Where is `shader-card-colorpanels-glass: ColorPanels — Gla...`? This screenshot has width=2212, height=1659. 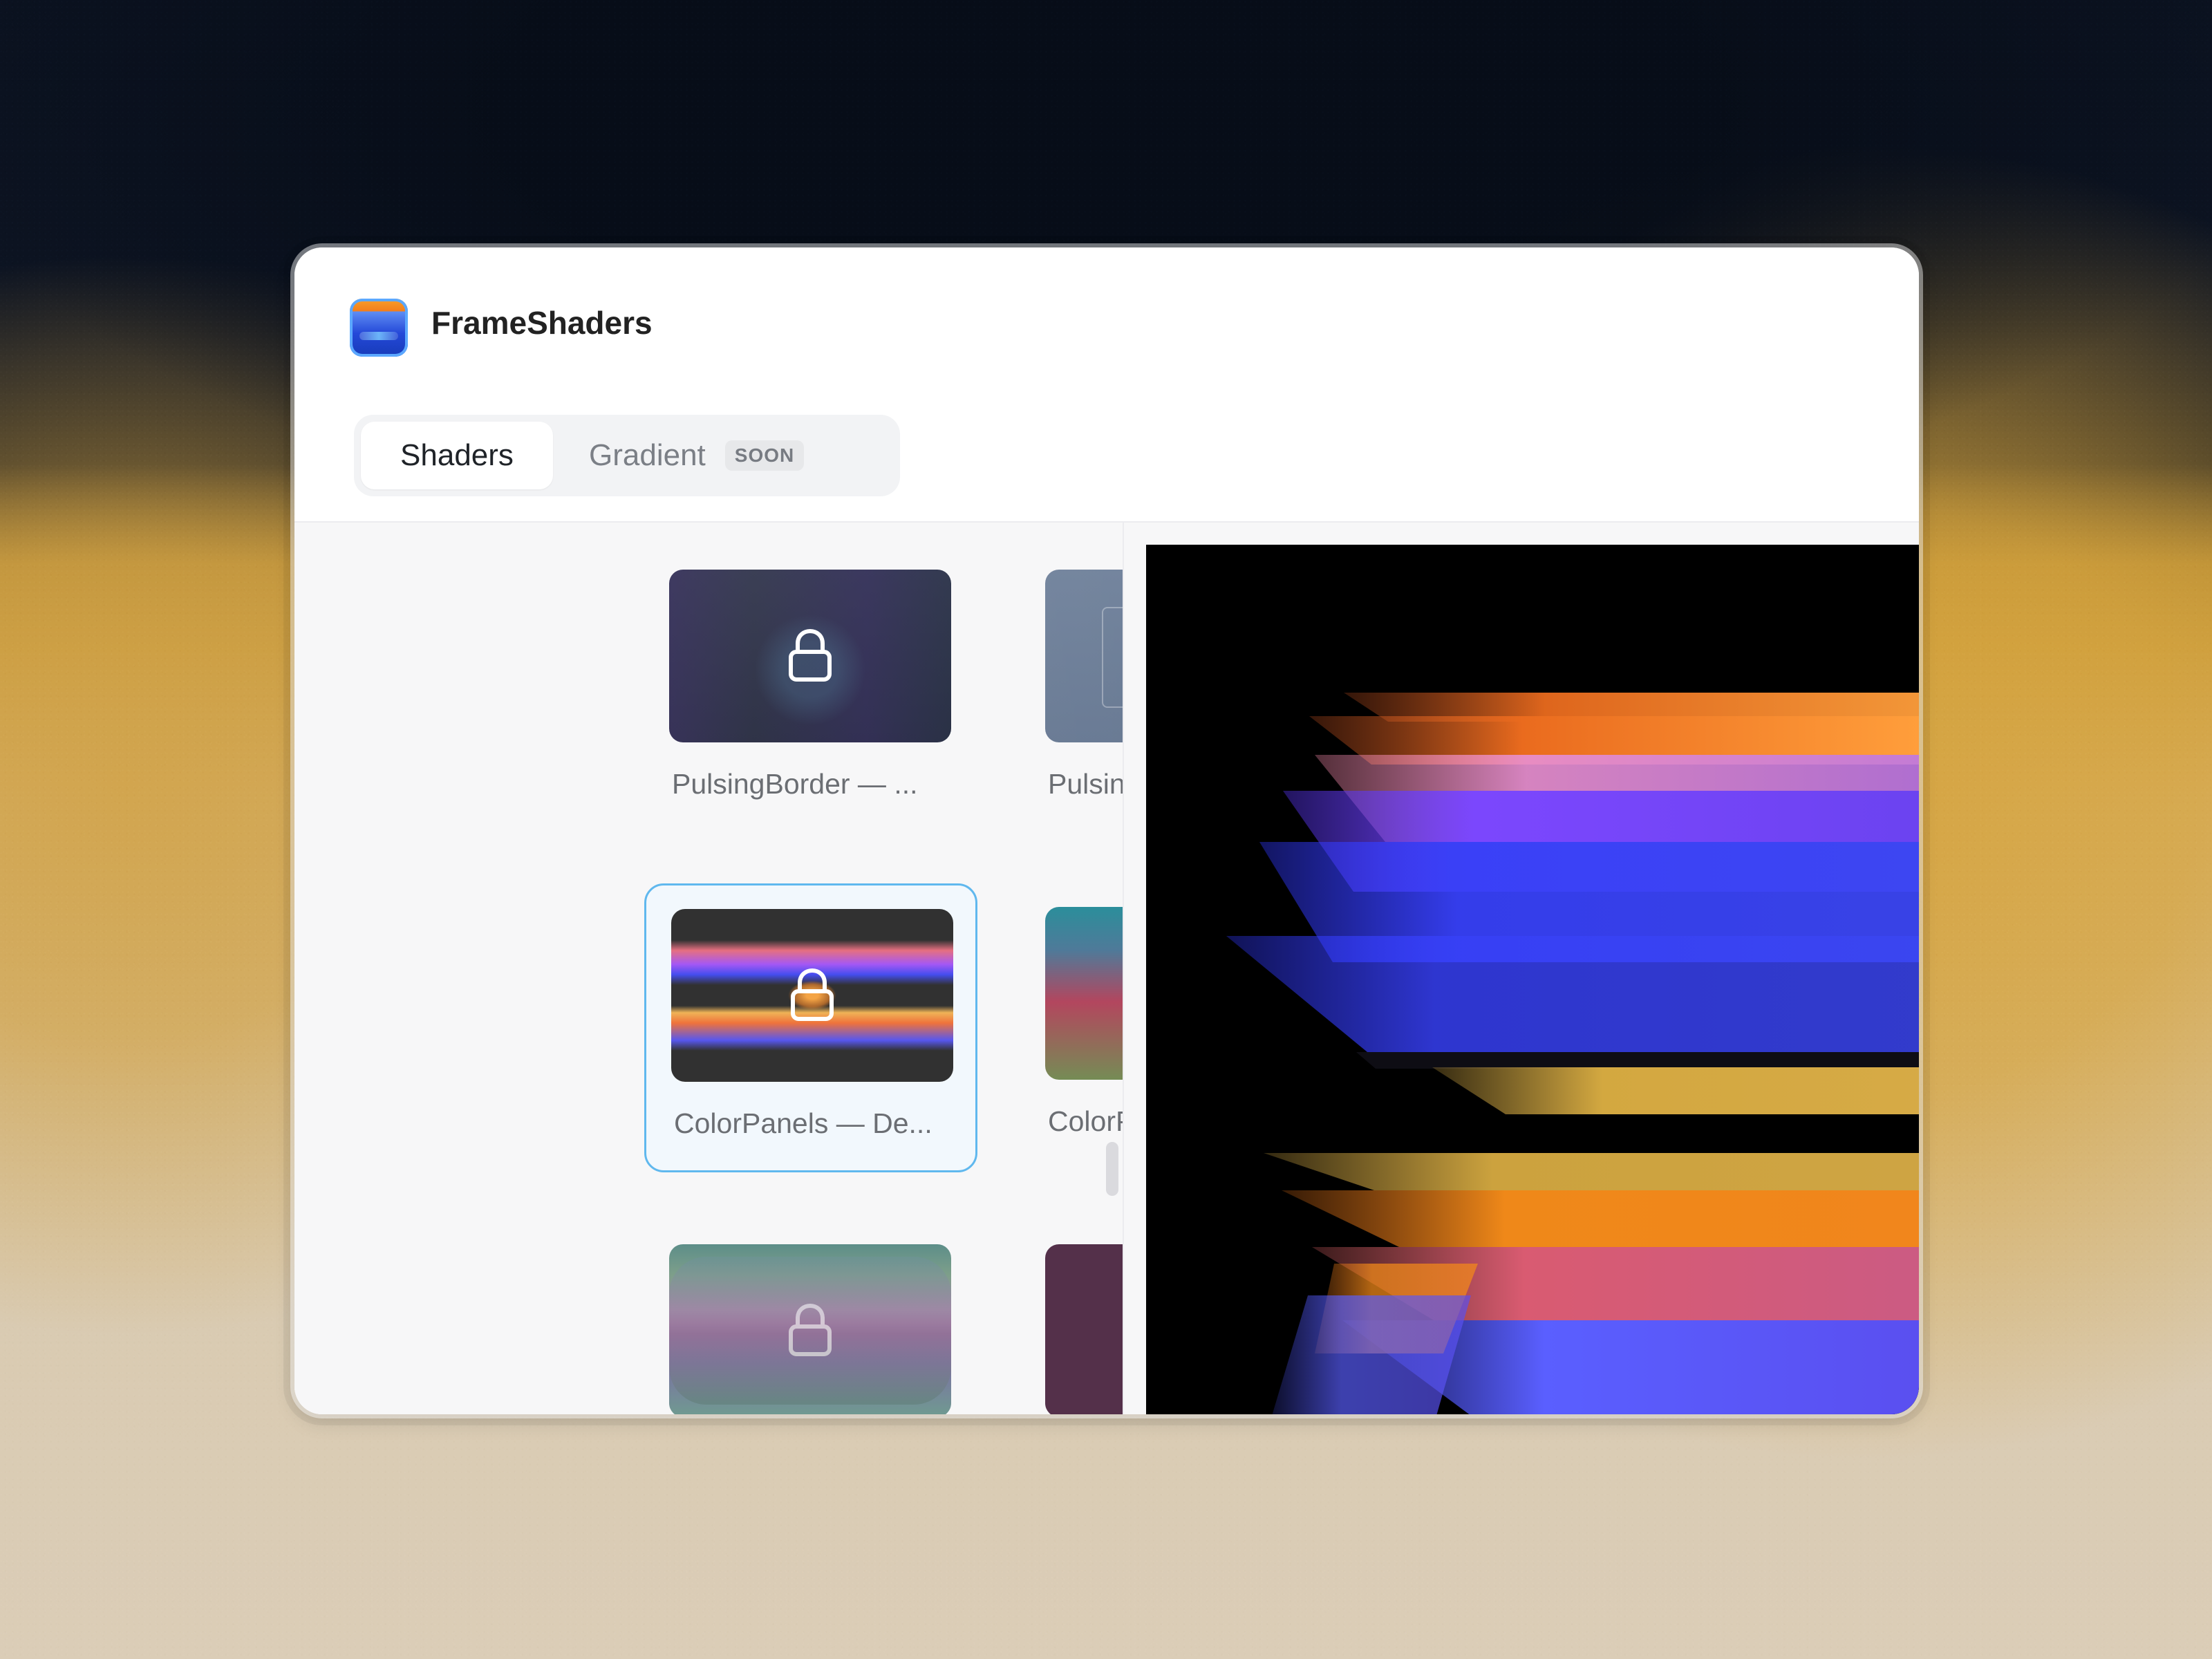 shader-card-colorpanels-glass: ColorPanels — Gla... is located at coordinates (1071, 1025).